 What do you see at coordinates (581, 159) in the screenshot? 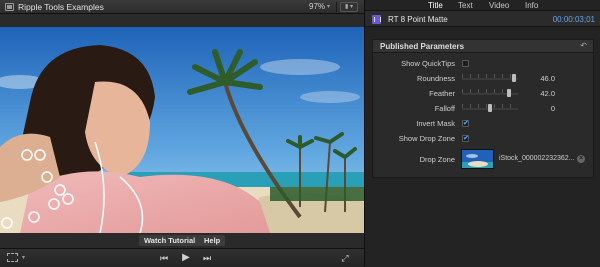
I see `clear-icon: ×` at bounding box center [581, 159].